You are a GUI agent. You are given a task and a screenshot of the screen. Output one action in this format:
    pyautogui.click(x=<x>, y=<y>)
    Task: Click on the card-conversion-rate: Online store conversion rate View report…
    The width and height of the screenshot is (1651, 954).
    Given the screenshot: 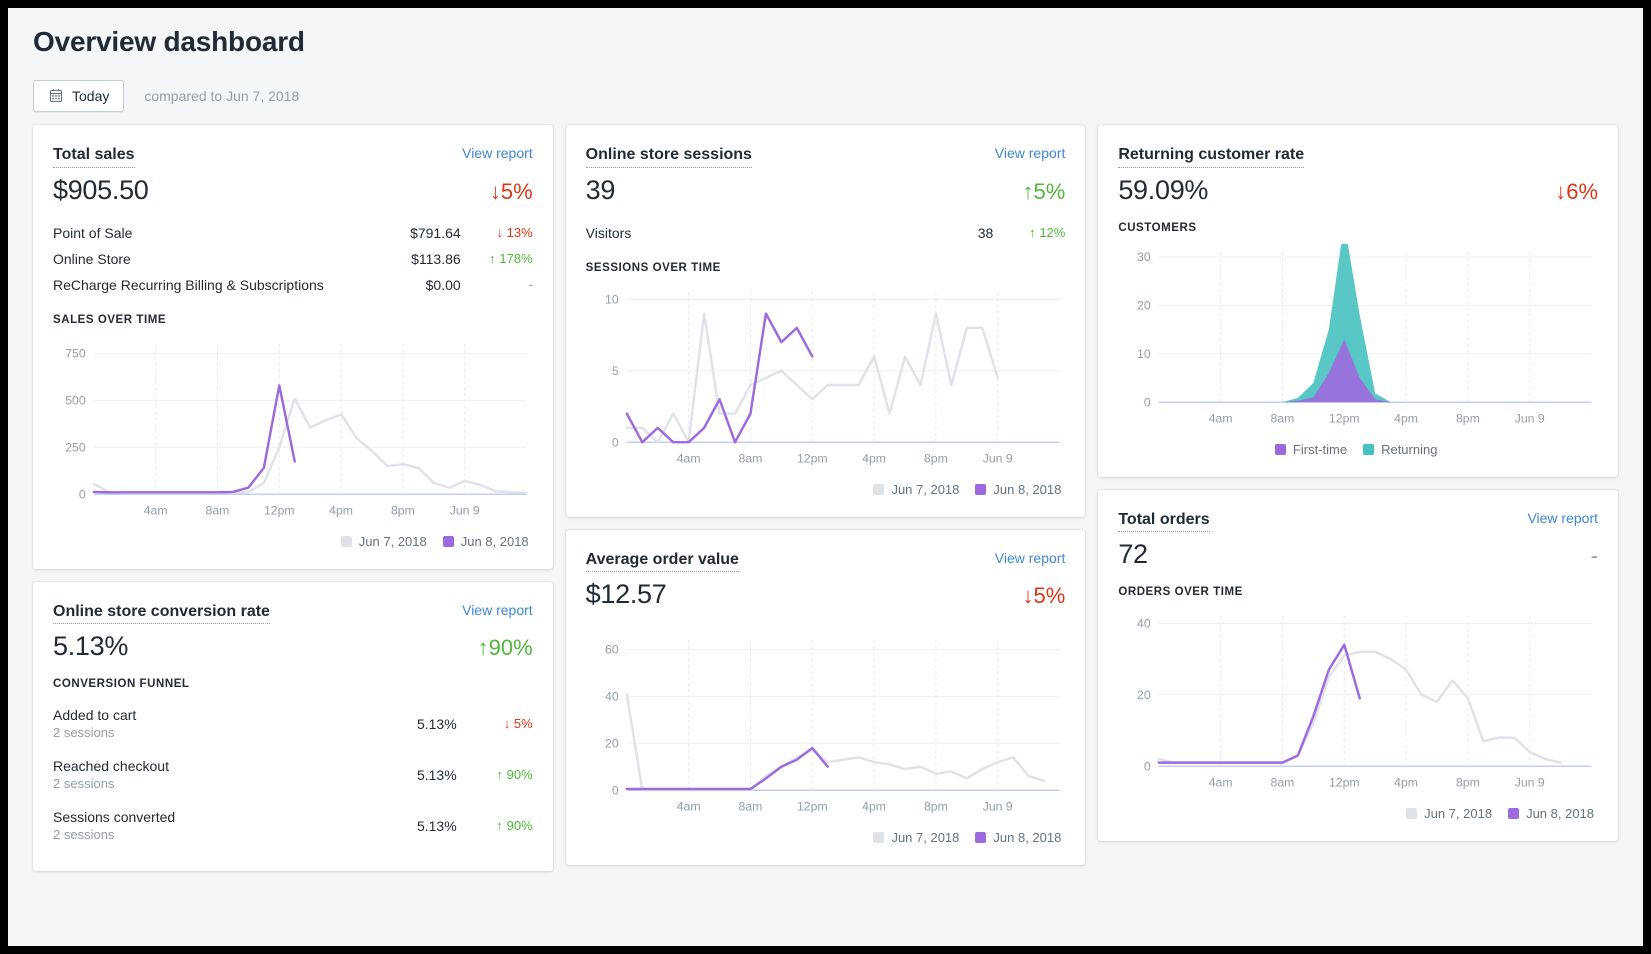 What is the action you would take?
    pyautogui.click(x=293, y=726)
    